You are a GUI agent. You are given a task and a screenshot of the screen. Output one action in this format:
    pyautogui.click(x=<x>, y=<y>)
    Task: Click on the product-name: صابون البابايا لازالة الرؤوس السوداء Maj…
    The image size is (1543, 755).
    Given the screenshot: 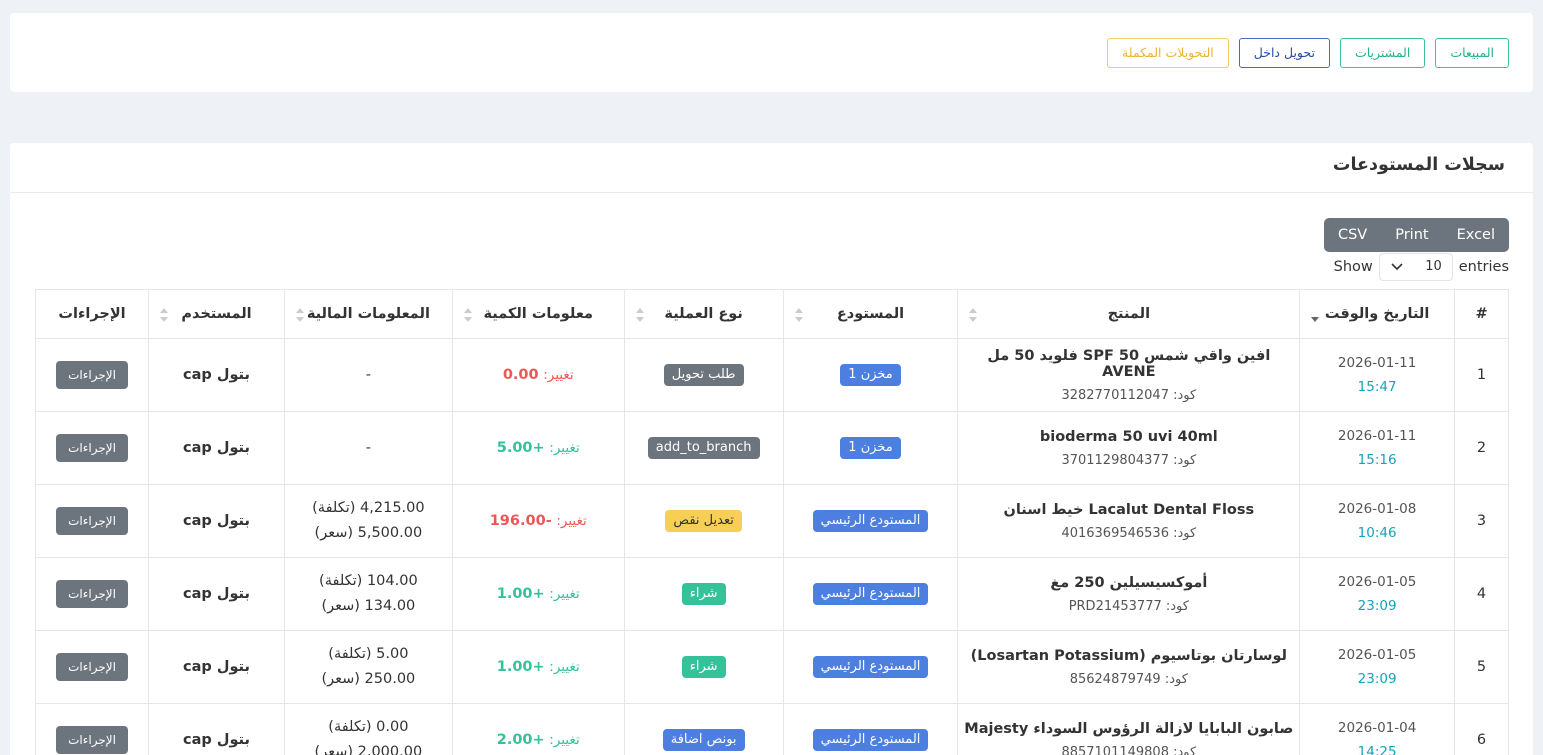 What is the action you would take?
    pyautogui.click(x=1129, y=728)
    